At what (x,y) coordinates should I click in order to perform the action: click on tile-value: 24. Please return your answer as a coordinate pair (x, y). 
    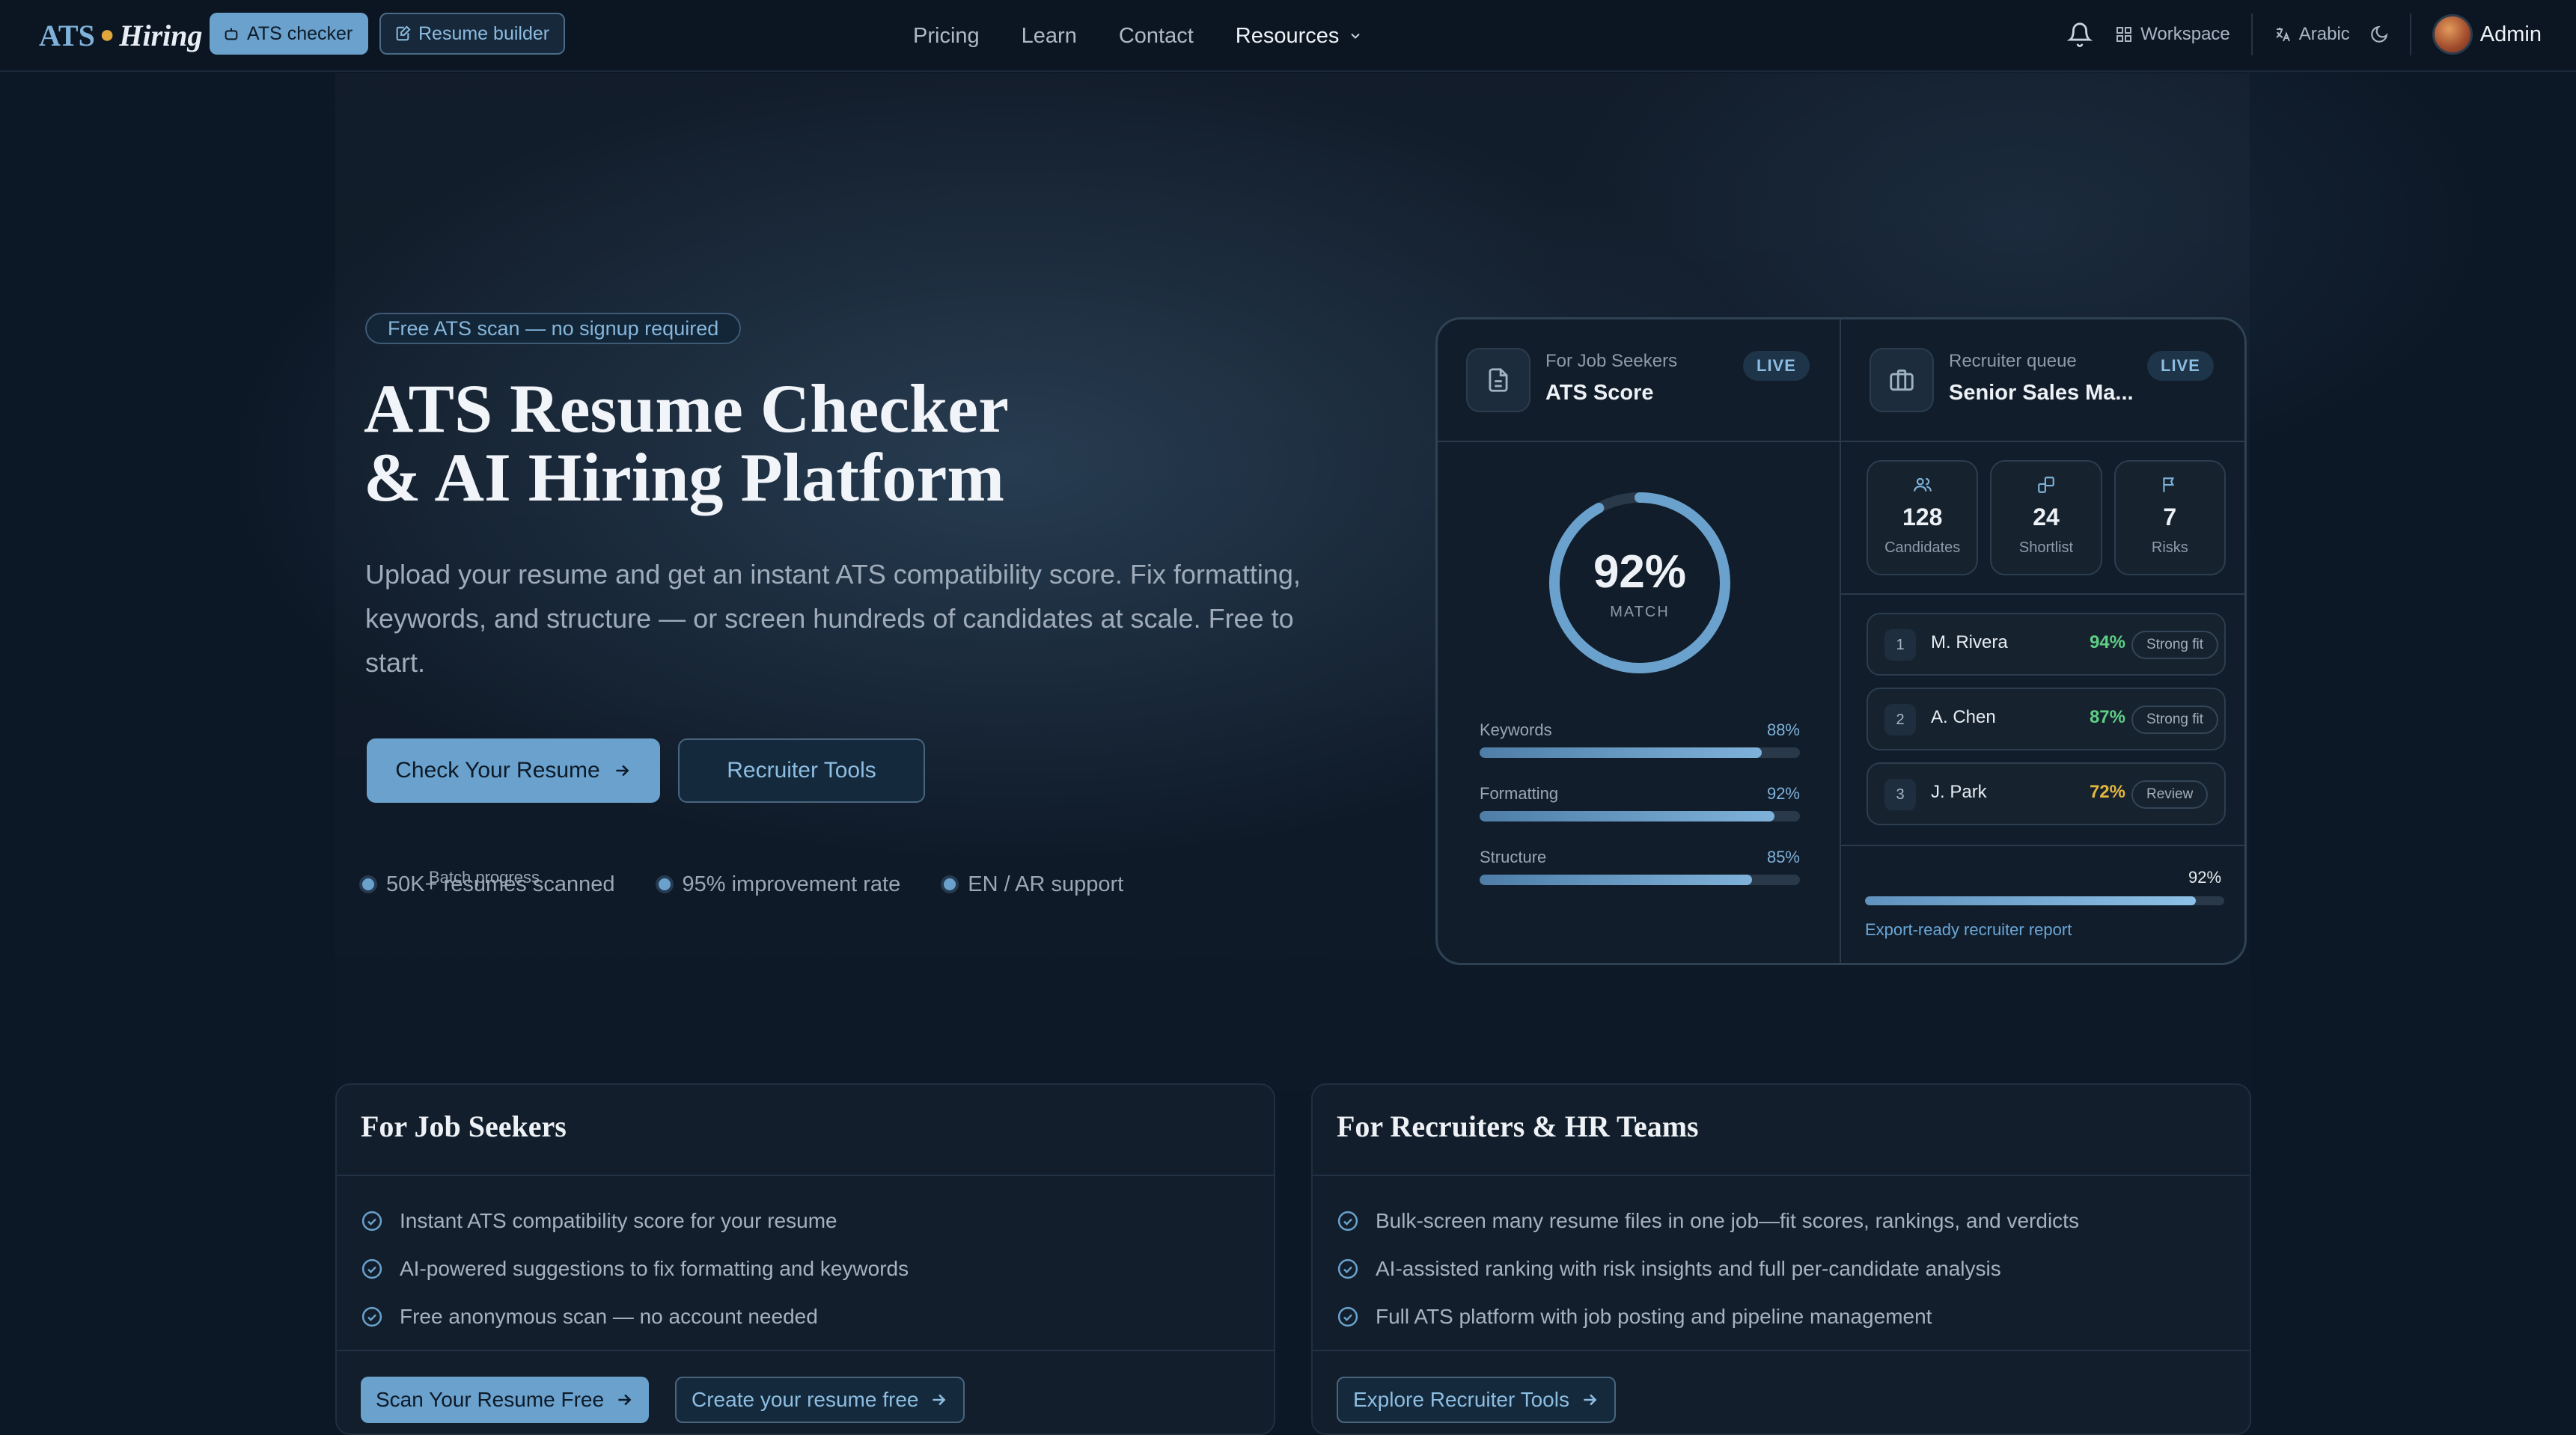
    Looking at the image, I should click on (2046, 517).